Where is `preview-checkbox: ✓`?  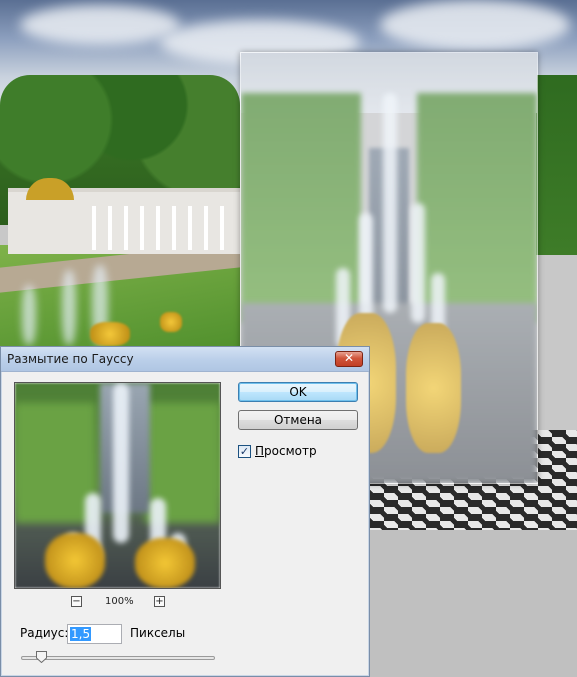 preview-checkbox: ✓ is located at coordinates (244, 451).